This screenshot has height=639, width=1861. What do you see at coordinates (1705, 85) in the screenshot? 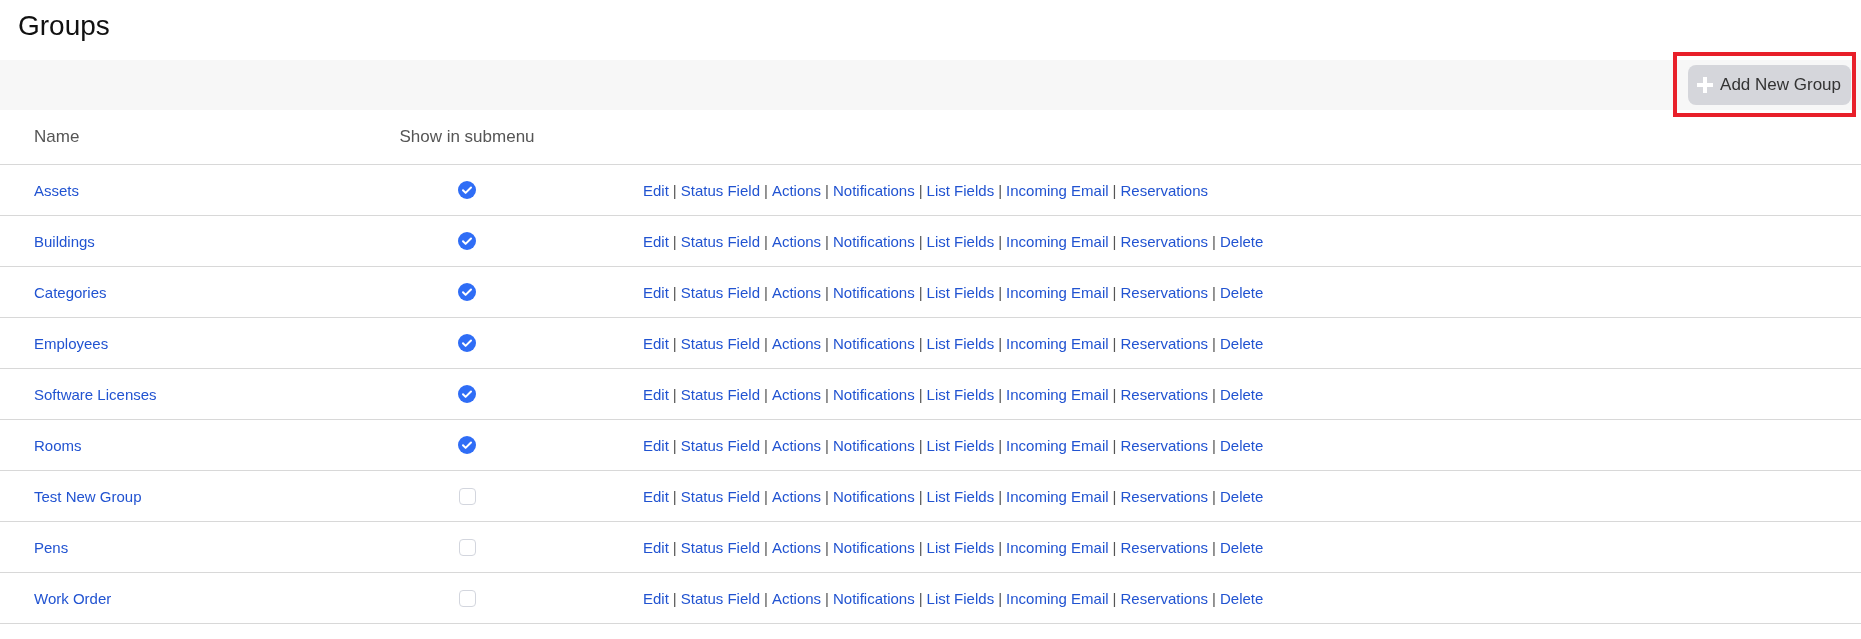
I see `plus-icon` at bounding box center [1705, 85].